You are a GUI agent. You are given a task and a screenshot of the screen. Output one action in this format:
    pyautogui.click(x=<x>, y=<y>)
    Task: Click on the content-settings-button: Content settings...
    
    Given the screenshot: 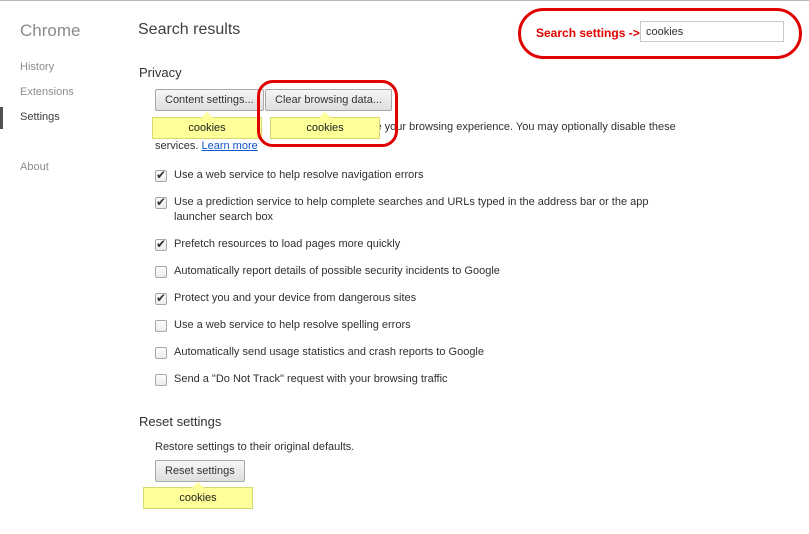 What is the action you would take?
    pyautogui.click(x=209, y=100)
    